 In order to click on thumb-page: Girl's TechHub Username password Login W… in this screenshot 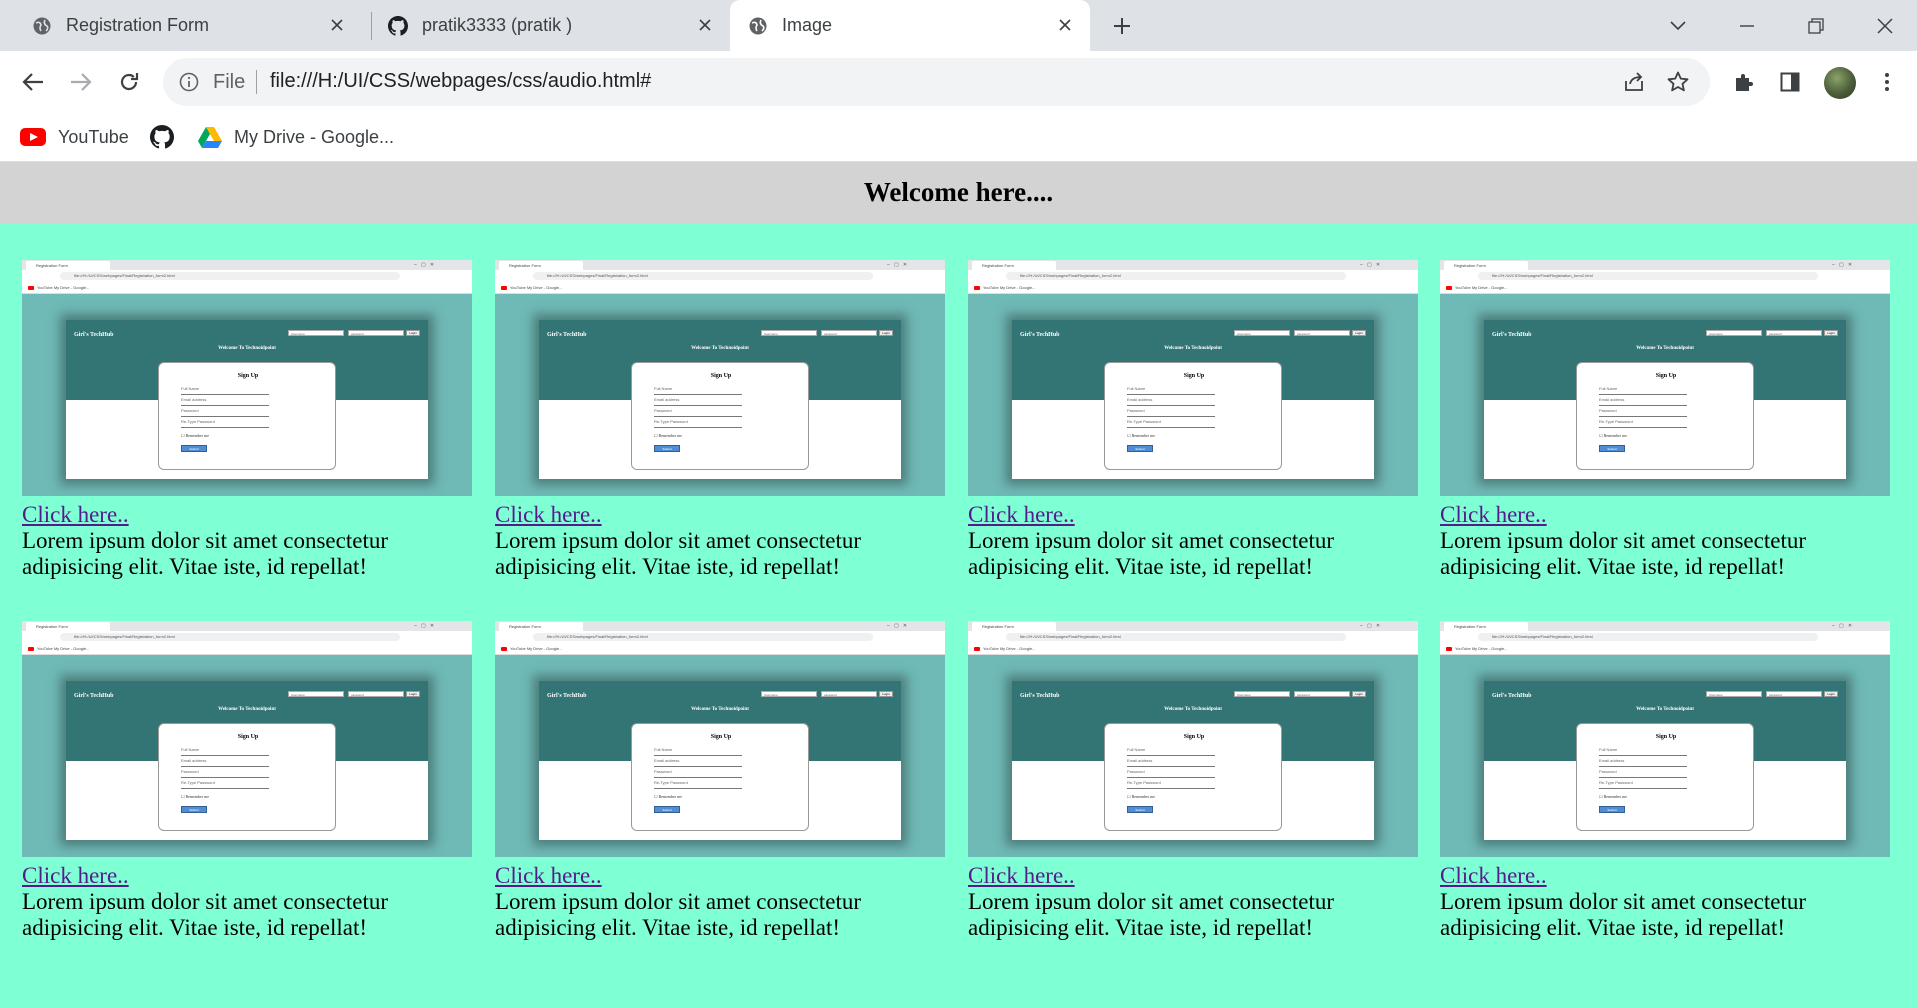, I will do `click(247, 399)`.